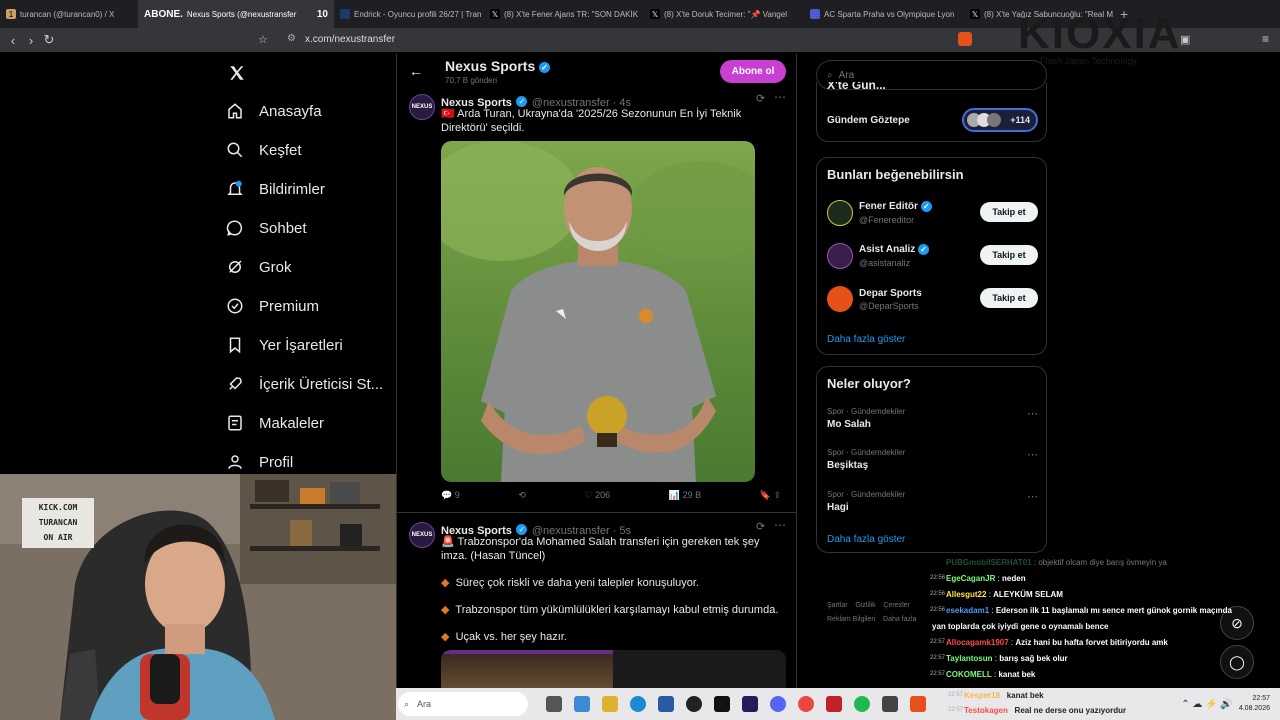 Image resolution: width=1280 pixels, height=720 pixels. Describe the element at coordinates (989, 562) in the screenshot. I see `chat-user: PUBGmobilSERHAT01` at that location.